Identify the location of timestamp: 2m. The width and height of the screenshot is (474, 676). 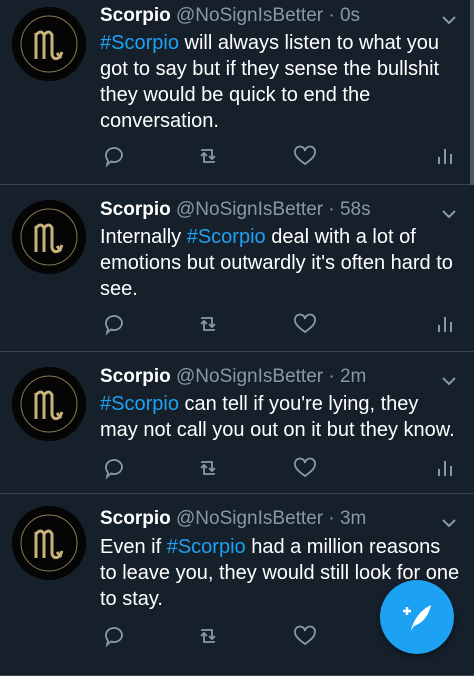
(353, 376).